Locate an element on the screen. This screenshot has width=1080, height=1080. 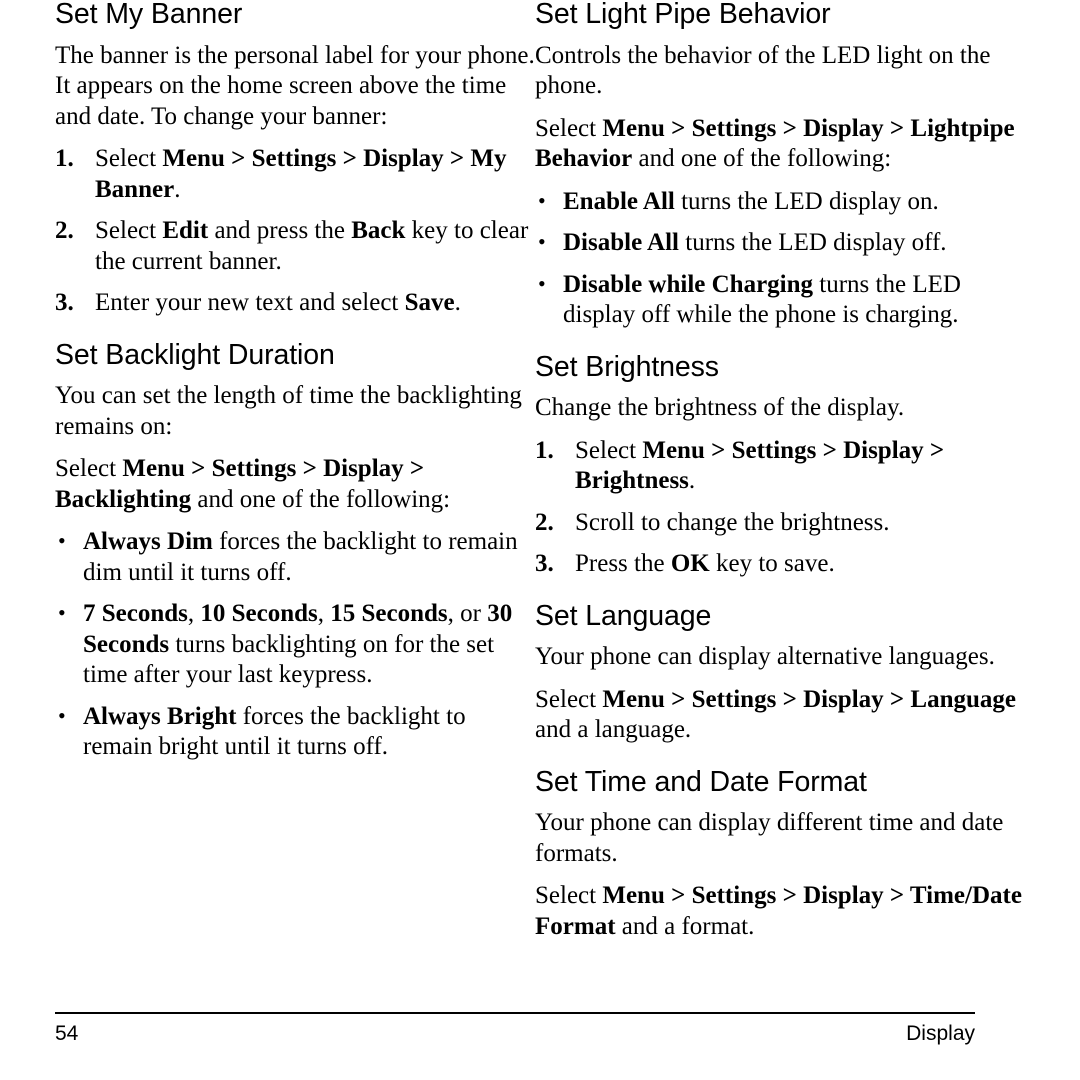
bullet-item: • Enable All turns the LED display on. is located at coordinates (780, 202).